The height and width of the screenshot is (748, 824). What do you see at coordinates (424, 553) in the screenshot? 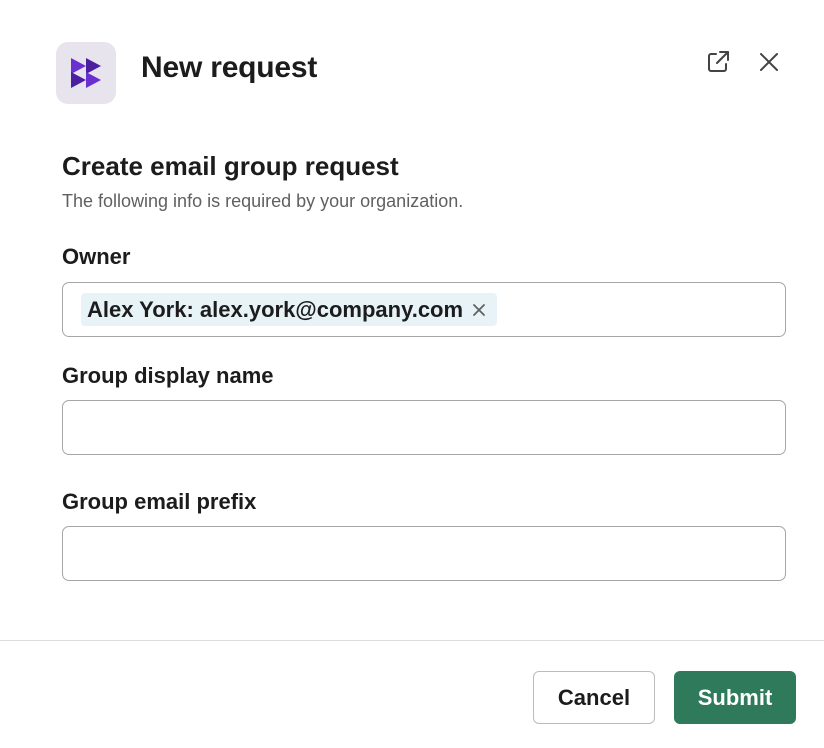
I see `group-email-prefix-input` at bounding box center [424, 553].